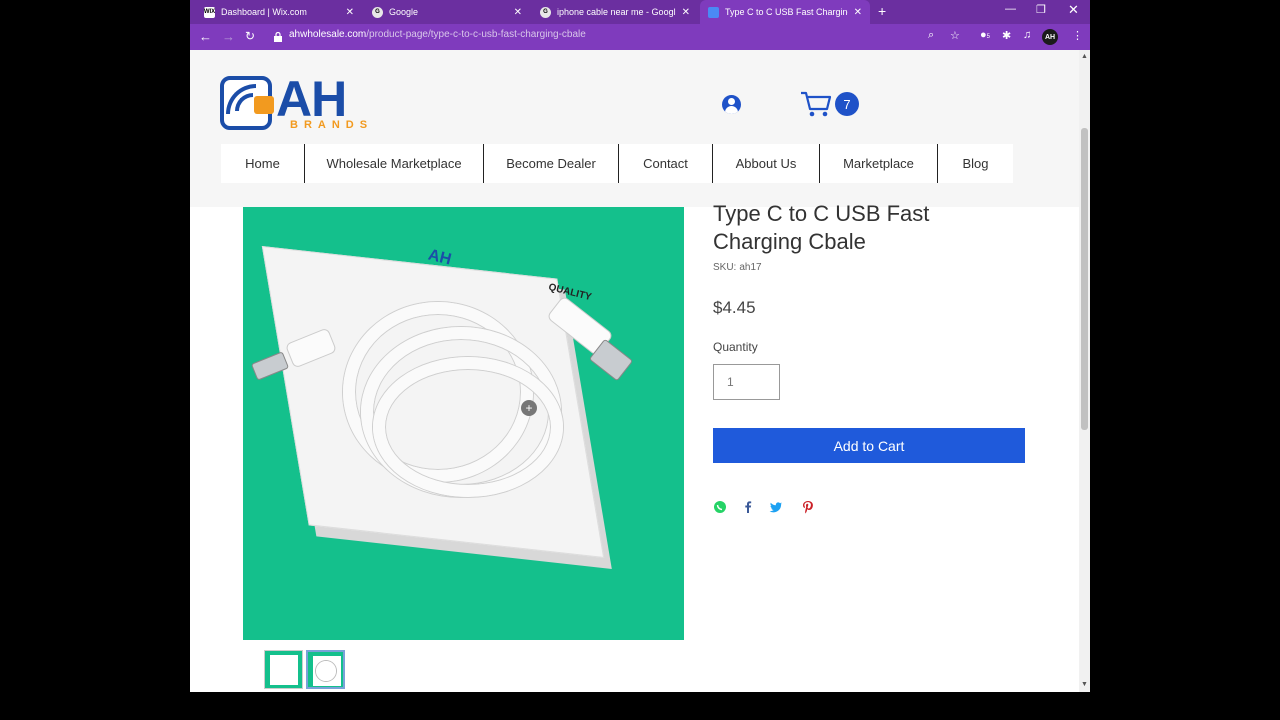 The image size is (1280, 720). I want to click on cart-count-badge: 7, so click(847, 104).